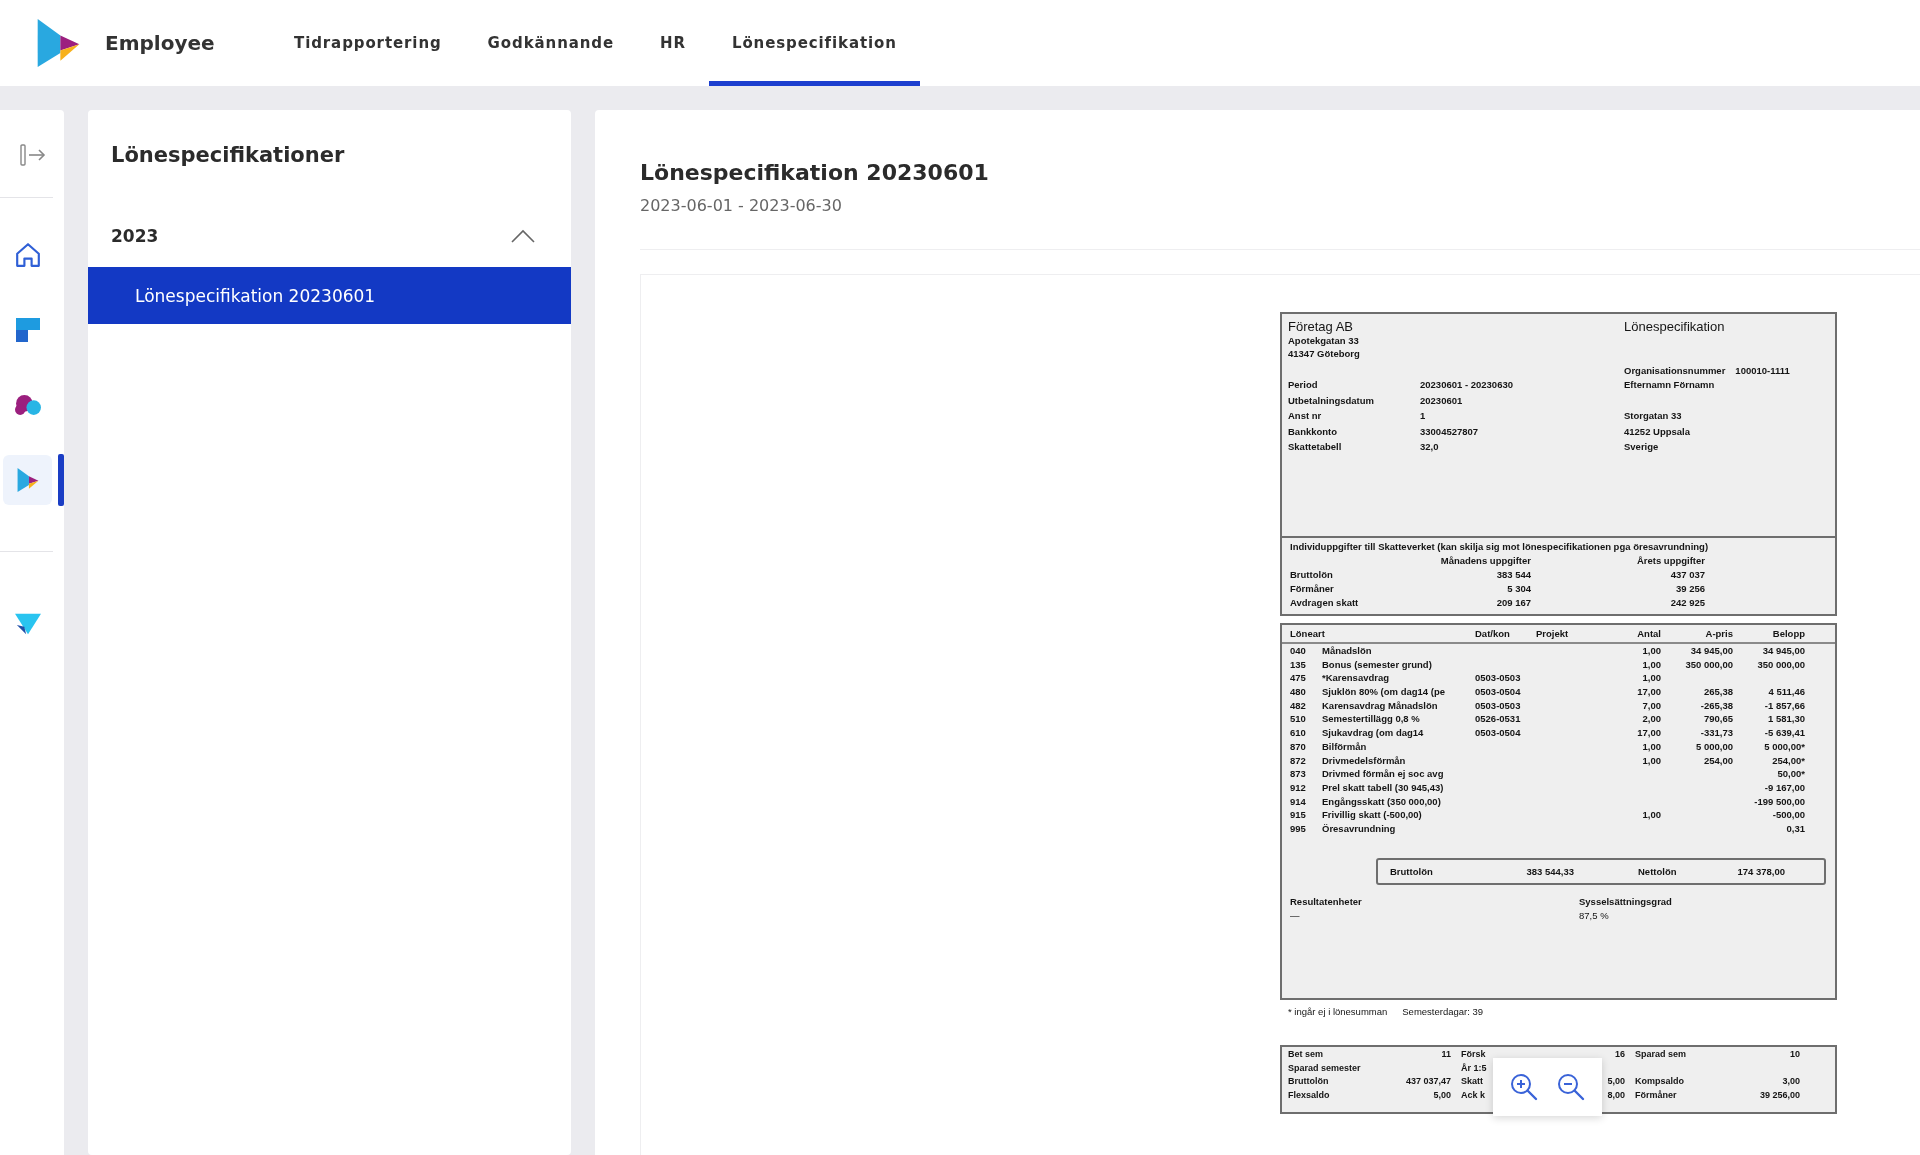 Image resolution: width=1920 pixels, height=1155 pixels. I want to click on column-header: Antal, so click(1649, 634).